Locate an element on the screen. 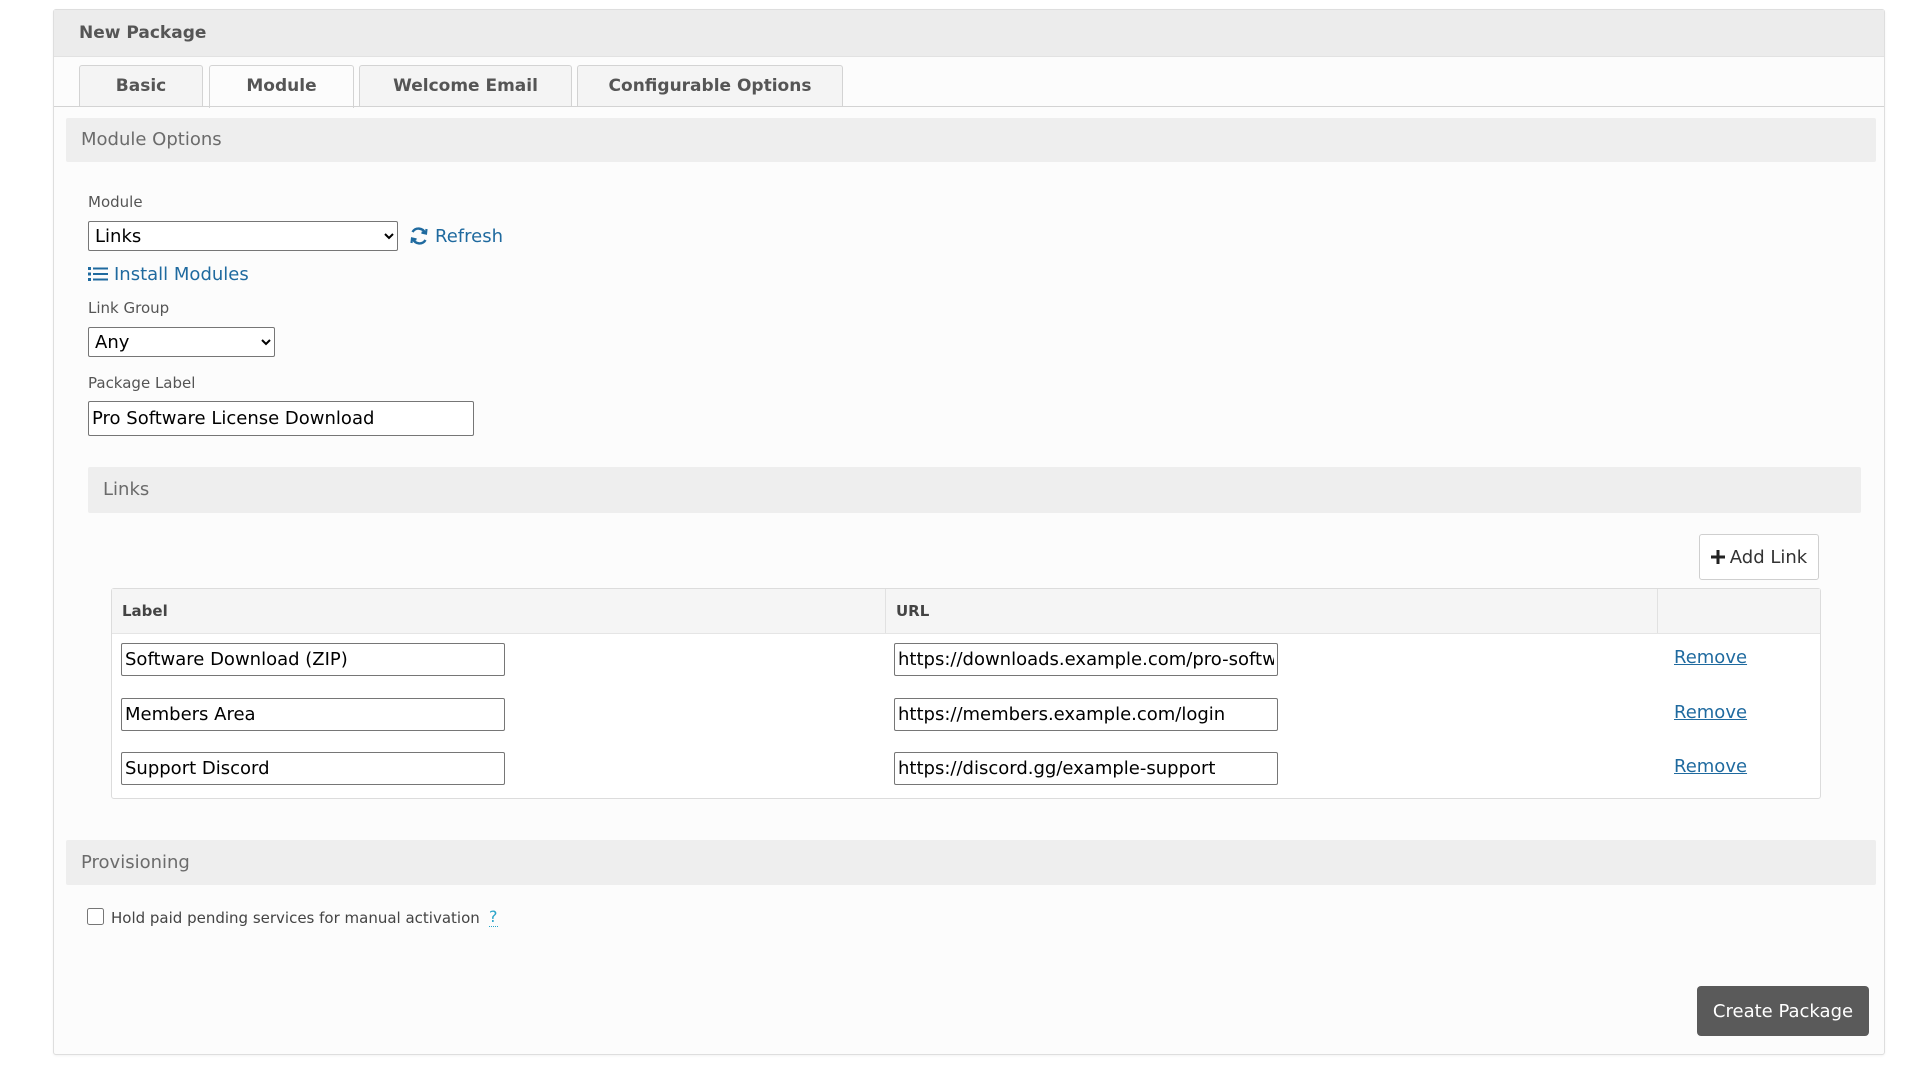  refresh-label: Refresh is located at coordinates (469, 236).